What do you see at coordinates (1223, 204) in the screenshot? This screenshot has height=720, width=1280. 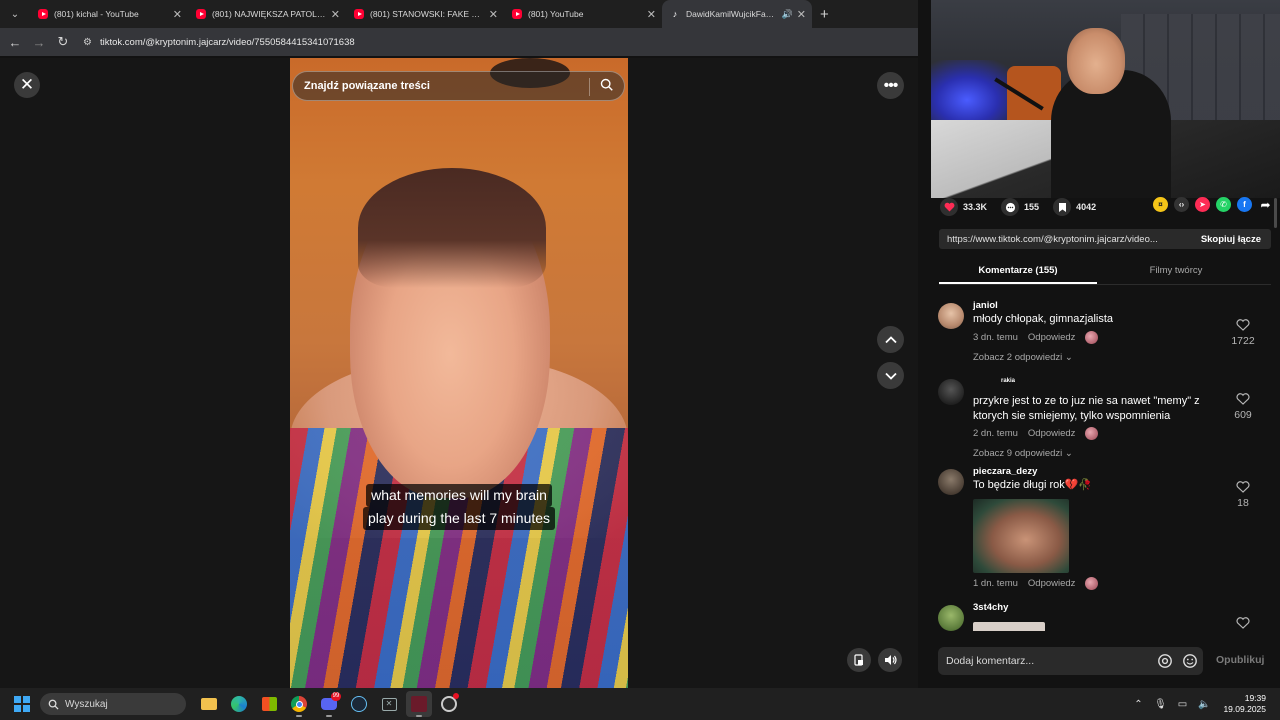 I see `whatsapp-icon: ✆` at bounding box center [1223, 204].